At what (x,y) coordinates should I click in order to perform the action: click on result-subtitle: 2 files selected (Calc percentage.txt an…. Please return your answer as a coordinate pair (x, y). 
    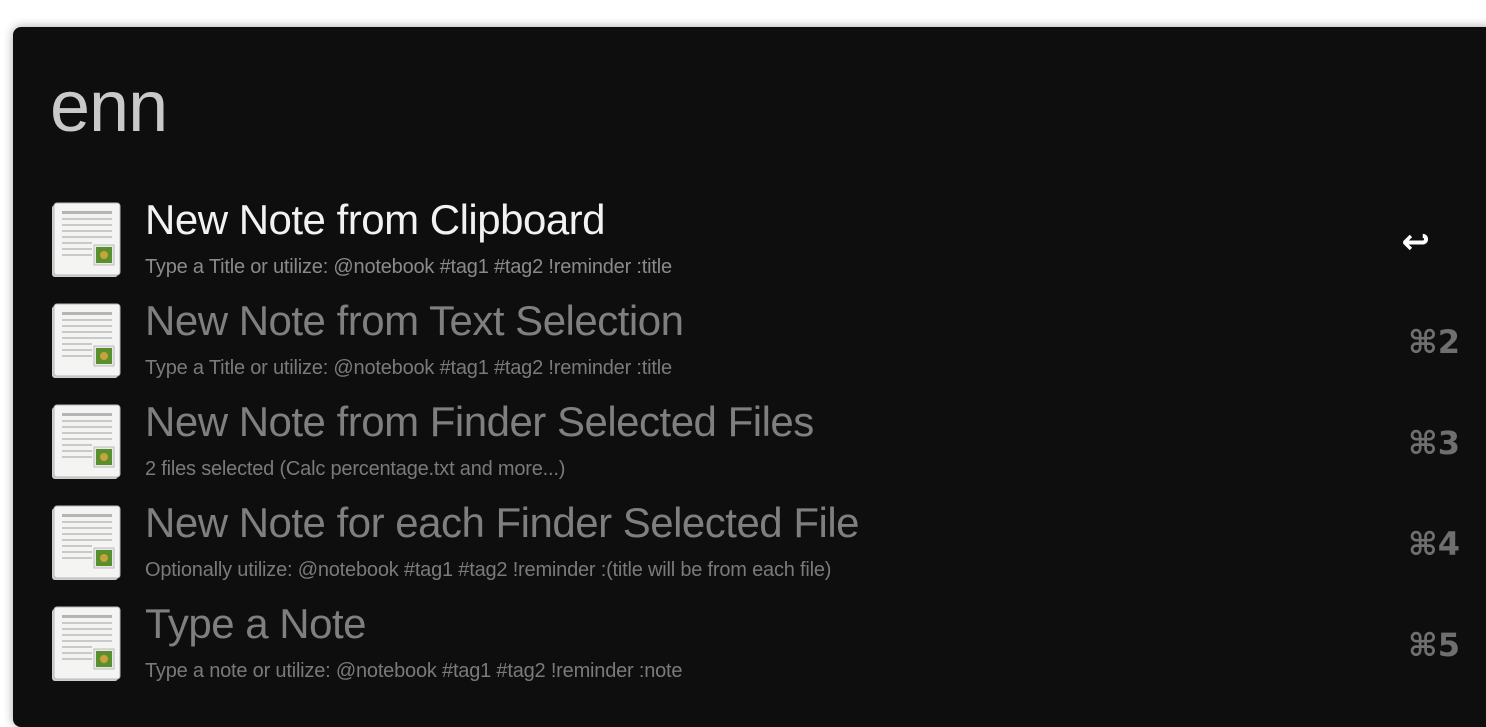
    Looking at the image, I should click on (355, 469).